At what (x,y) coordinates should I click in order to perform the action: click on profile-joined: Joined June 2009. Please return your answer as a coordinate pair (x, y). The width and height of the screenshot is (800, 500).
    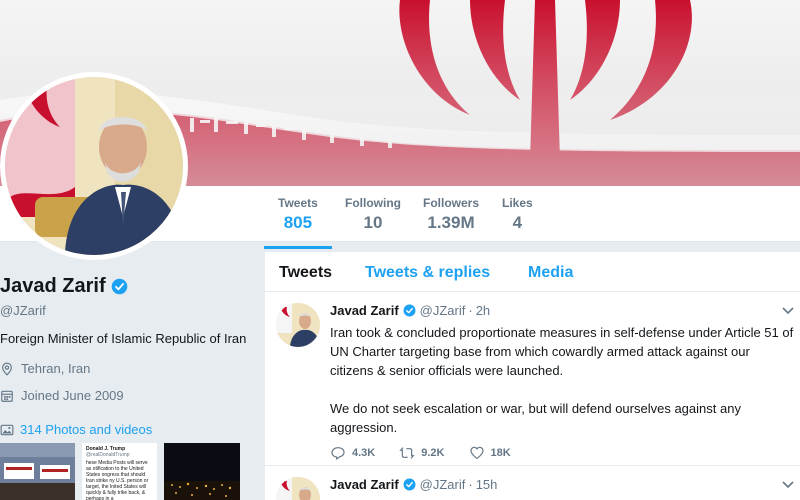
    Looking at the image, I should click on (62, 395).